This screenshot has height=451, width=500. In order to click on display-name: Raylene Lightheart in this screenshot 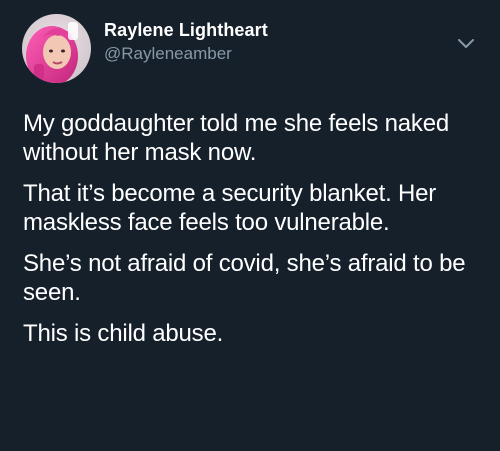, I will do `click(186, 30)`.